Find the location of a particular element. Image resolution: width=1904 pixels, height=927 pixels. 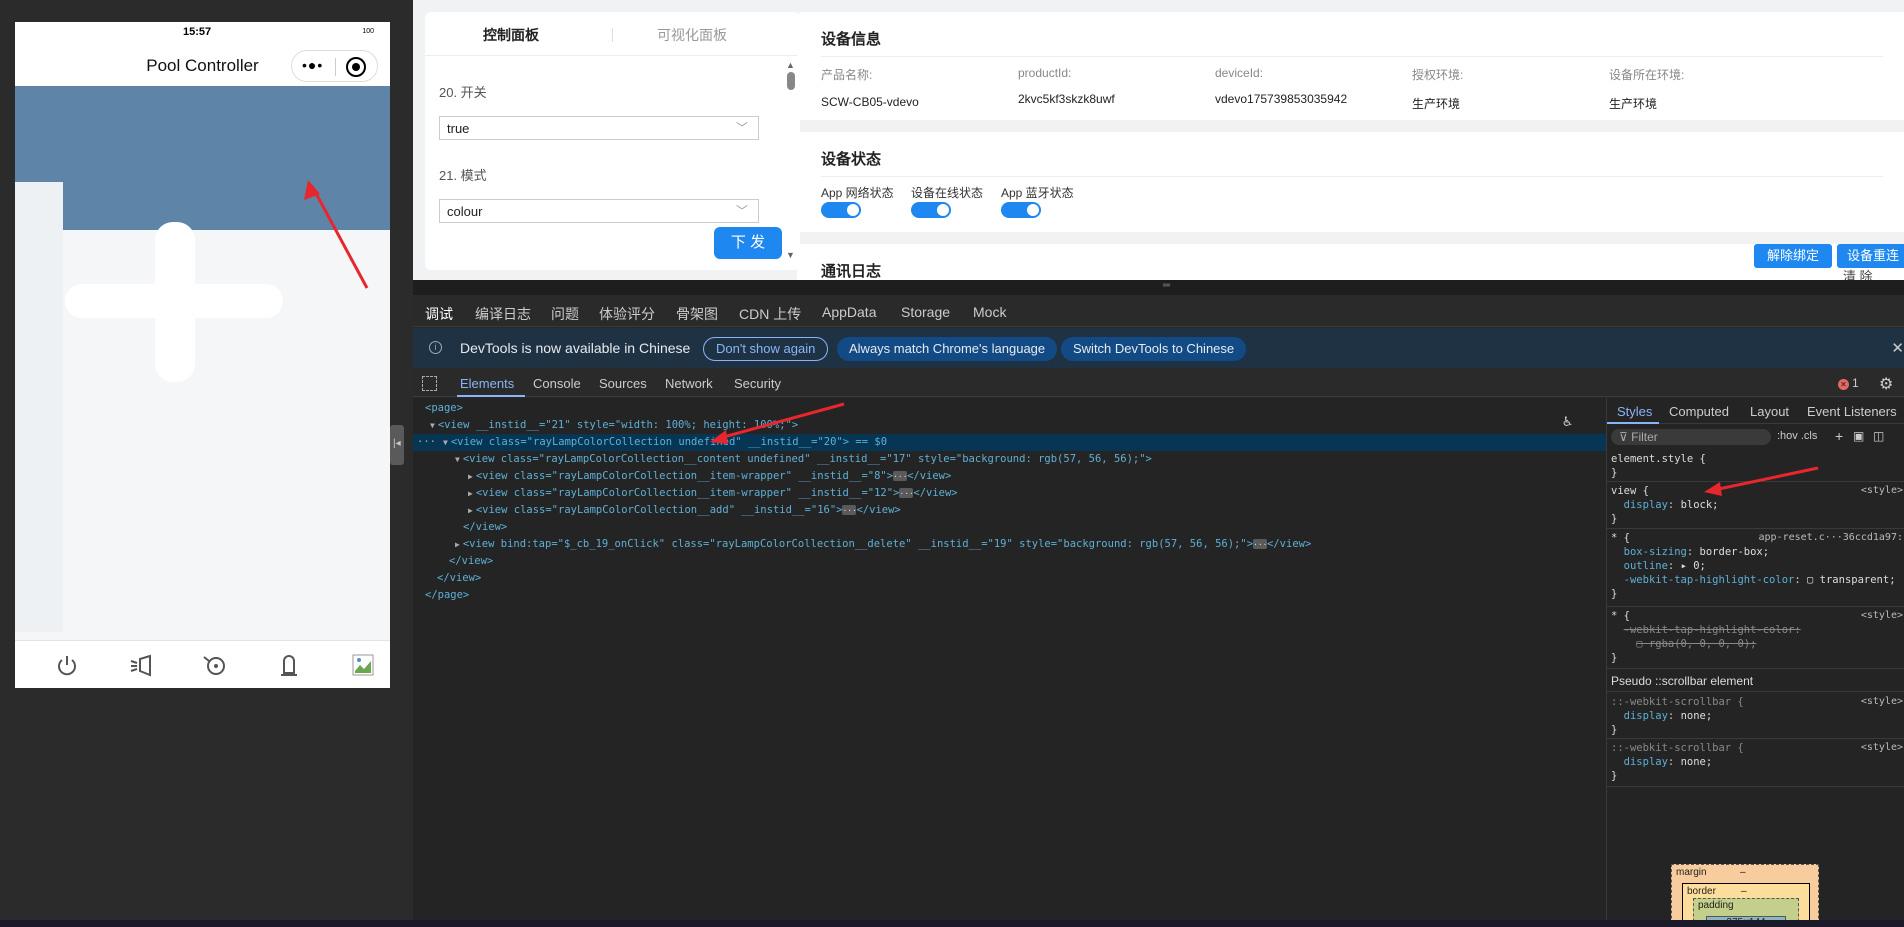

error-count-badge: ✕ 1 is located at coordinates (1848, 383).